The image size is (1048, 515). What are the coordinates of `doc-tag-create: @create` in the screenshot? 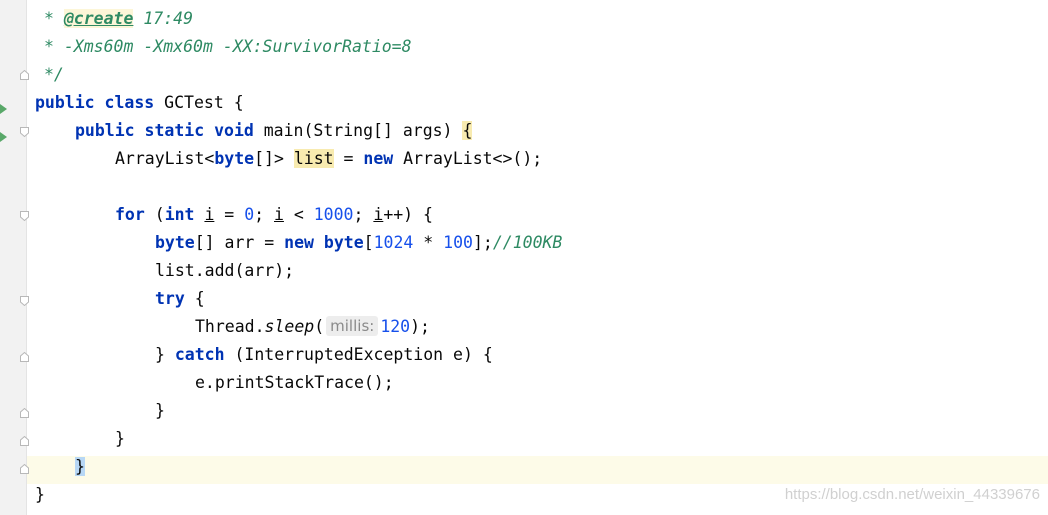 It's located at (98, 18).